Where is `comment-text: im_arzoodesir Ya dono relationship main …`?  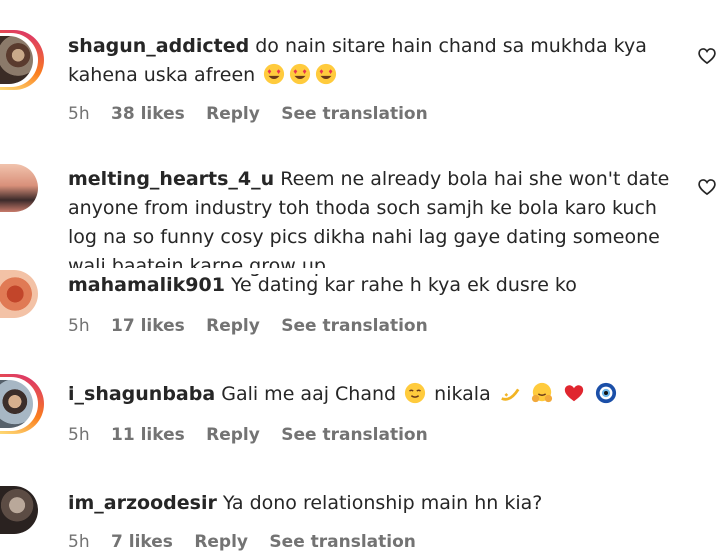 comment-text: im_arzoodesir Ya dono relationship main … is located at coordinates (378, 503).